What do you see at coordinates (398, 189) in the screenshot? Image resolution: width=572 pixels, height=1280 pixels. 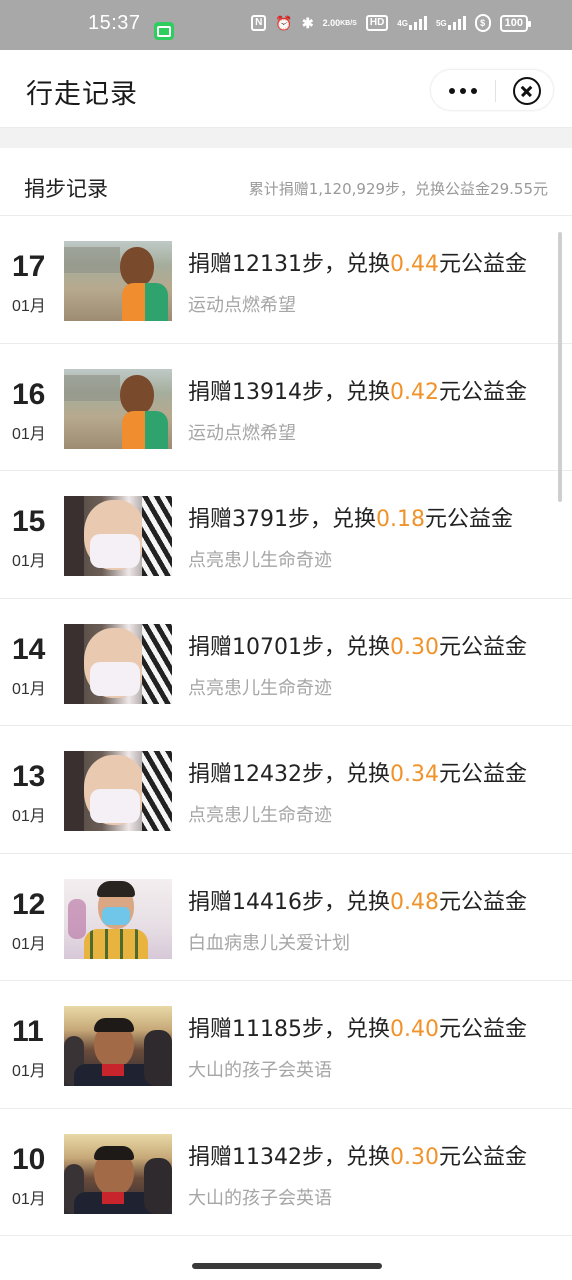 I see `donation-summary: 累计捐赠1,120,929步，兑换公益金29.55元` at bounding box center [398, 189].